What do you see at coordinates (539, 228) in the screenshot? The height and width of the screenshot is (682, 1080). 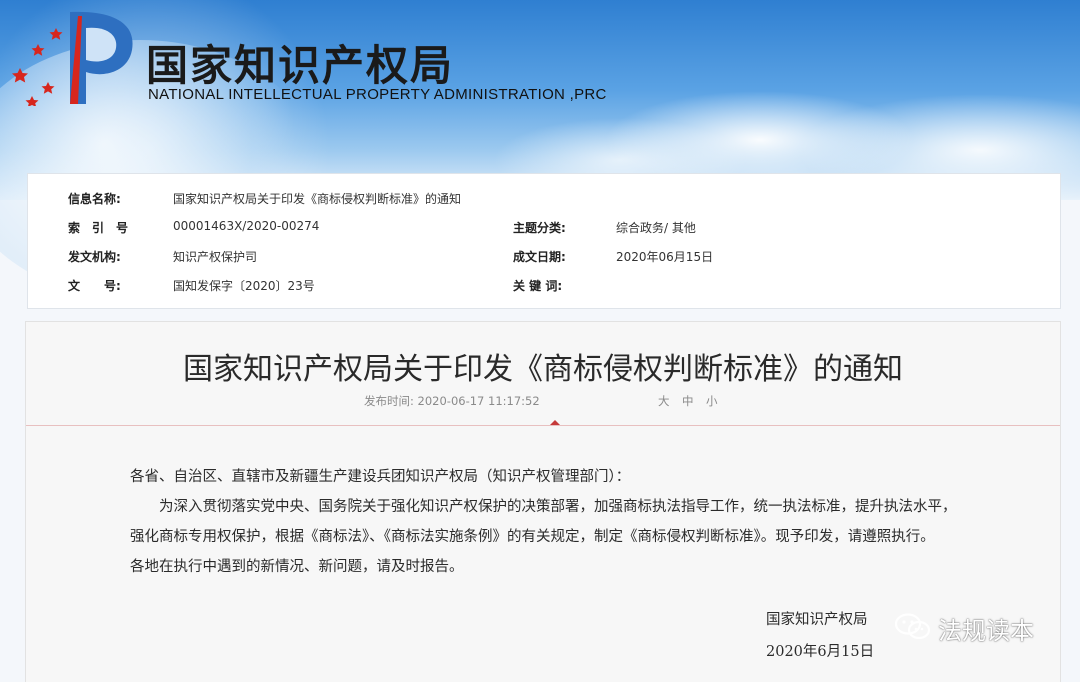 I see `topic-label: 主题分类:` at bounding box center [539, 228].